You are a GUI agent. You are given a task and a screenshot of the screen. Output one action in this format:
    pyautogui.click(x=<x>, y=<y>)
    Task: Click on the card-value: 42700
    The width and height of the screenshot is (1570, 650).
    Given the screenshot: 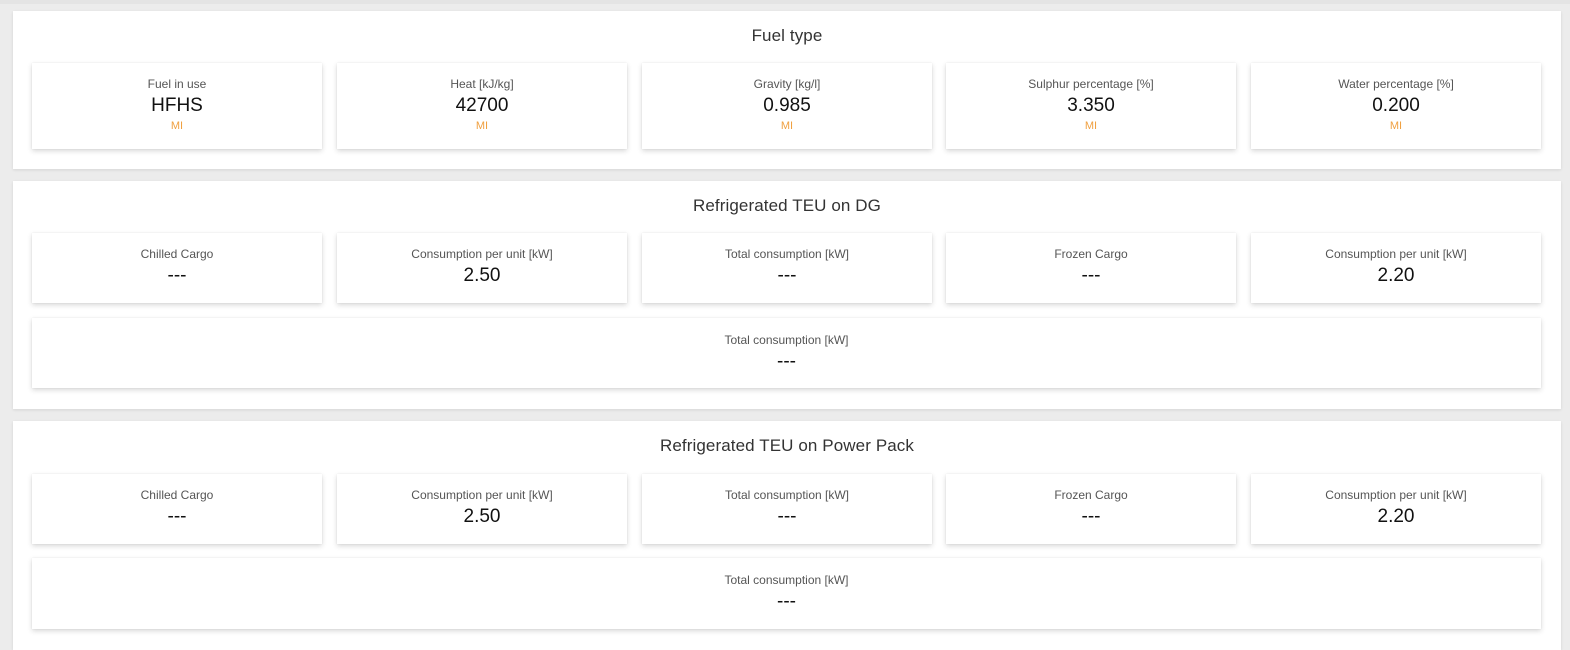 What is the action you would take?
    pyautogui.click(x=482, y=105)
    